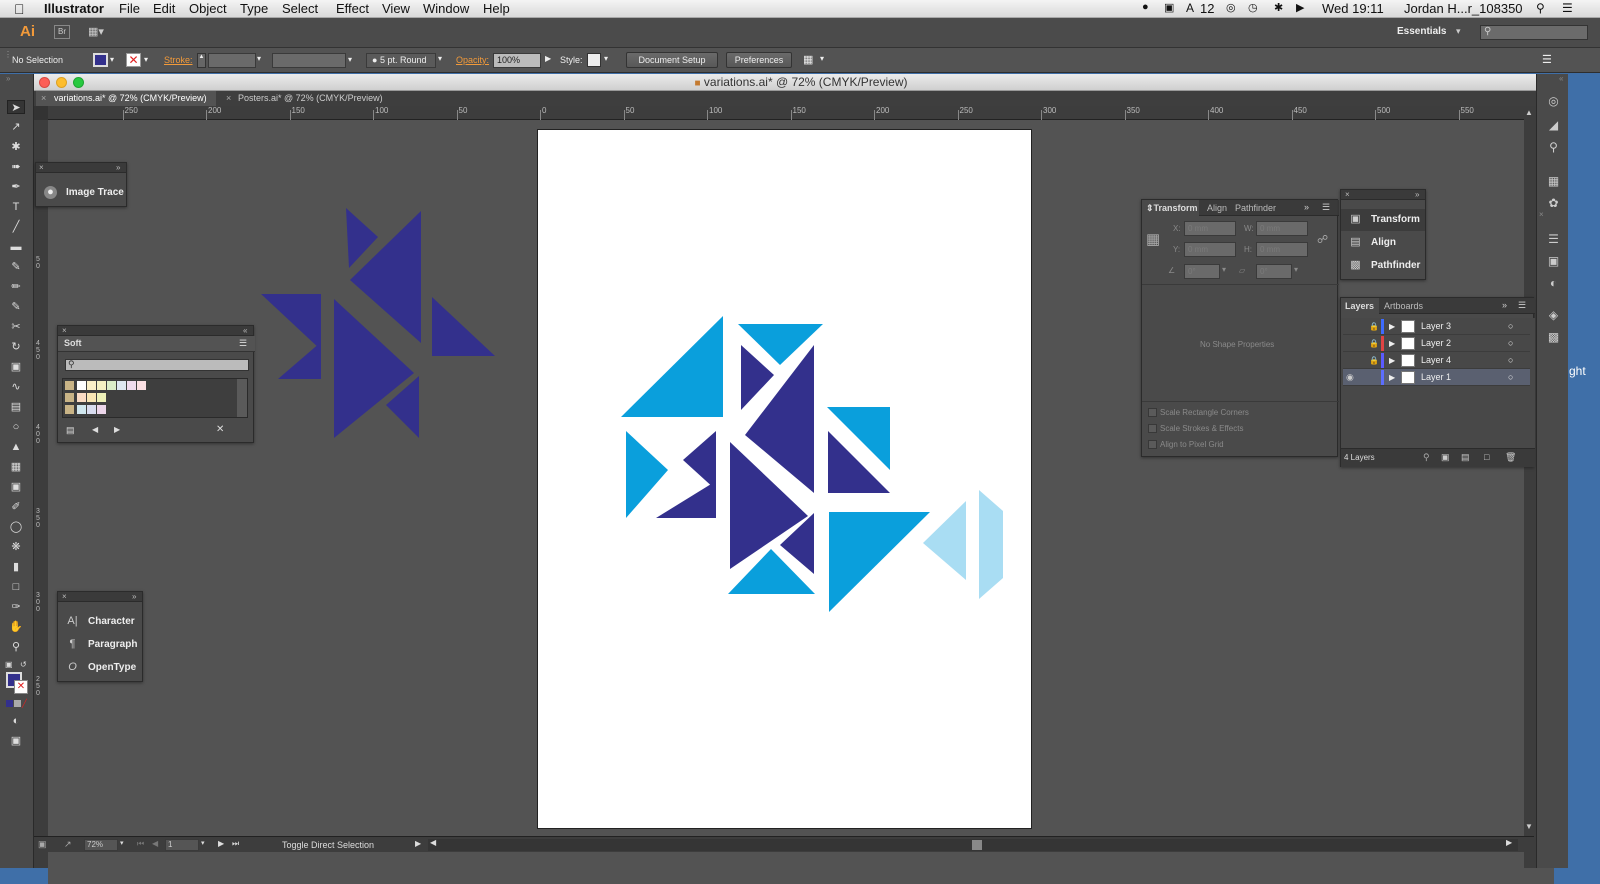 This screenshot has height=884, width=1600. I want to click on opacity-arrow-icon: ▶, so click(548, 58).